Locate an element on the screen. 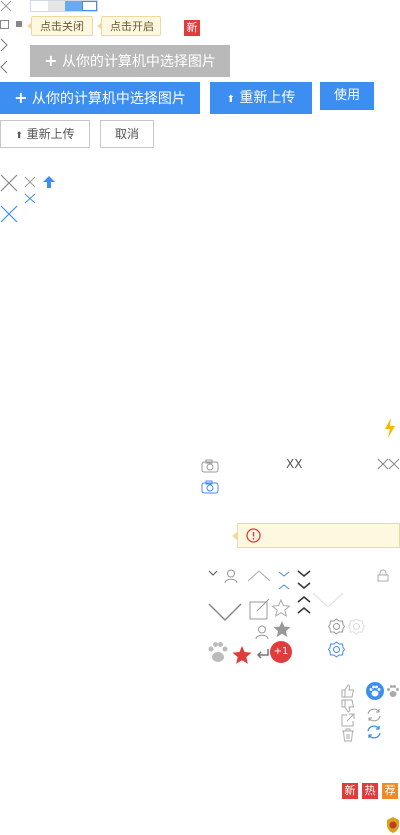  close-icon-small is located at coordinates (30, 182).